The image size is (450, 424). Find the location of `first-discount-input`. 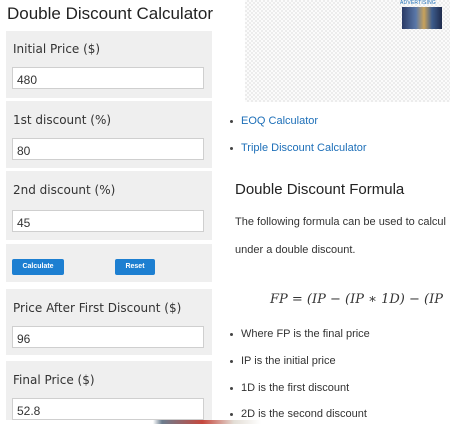

first-discount-input is located at coordinates (108, 149).